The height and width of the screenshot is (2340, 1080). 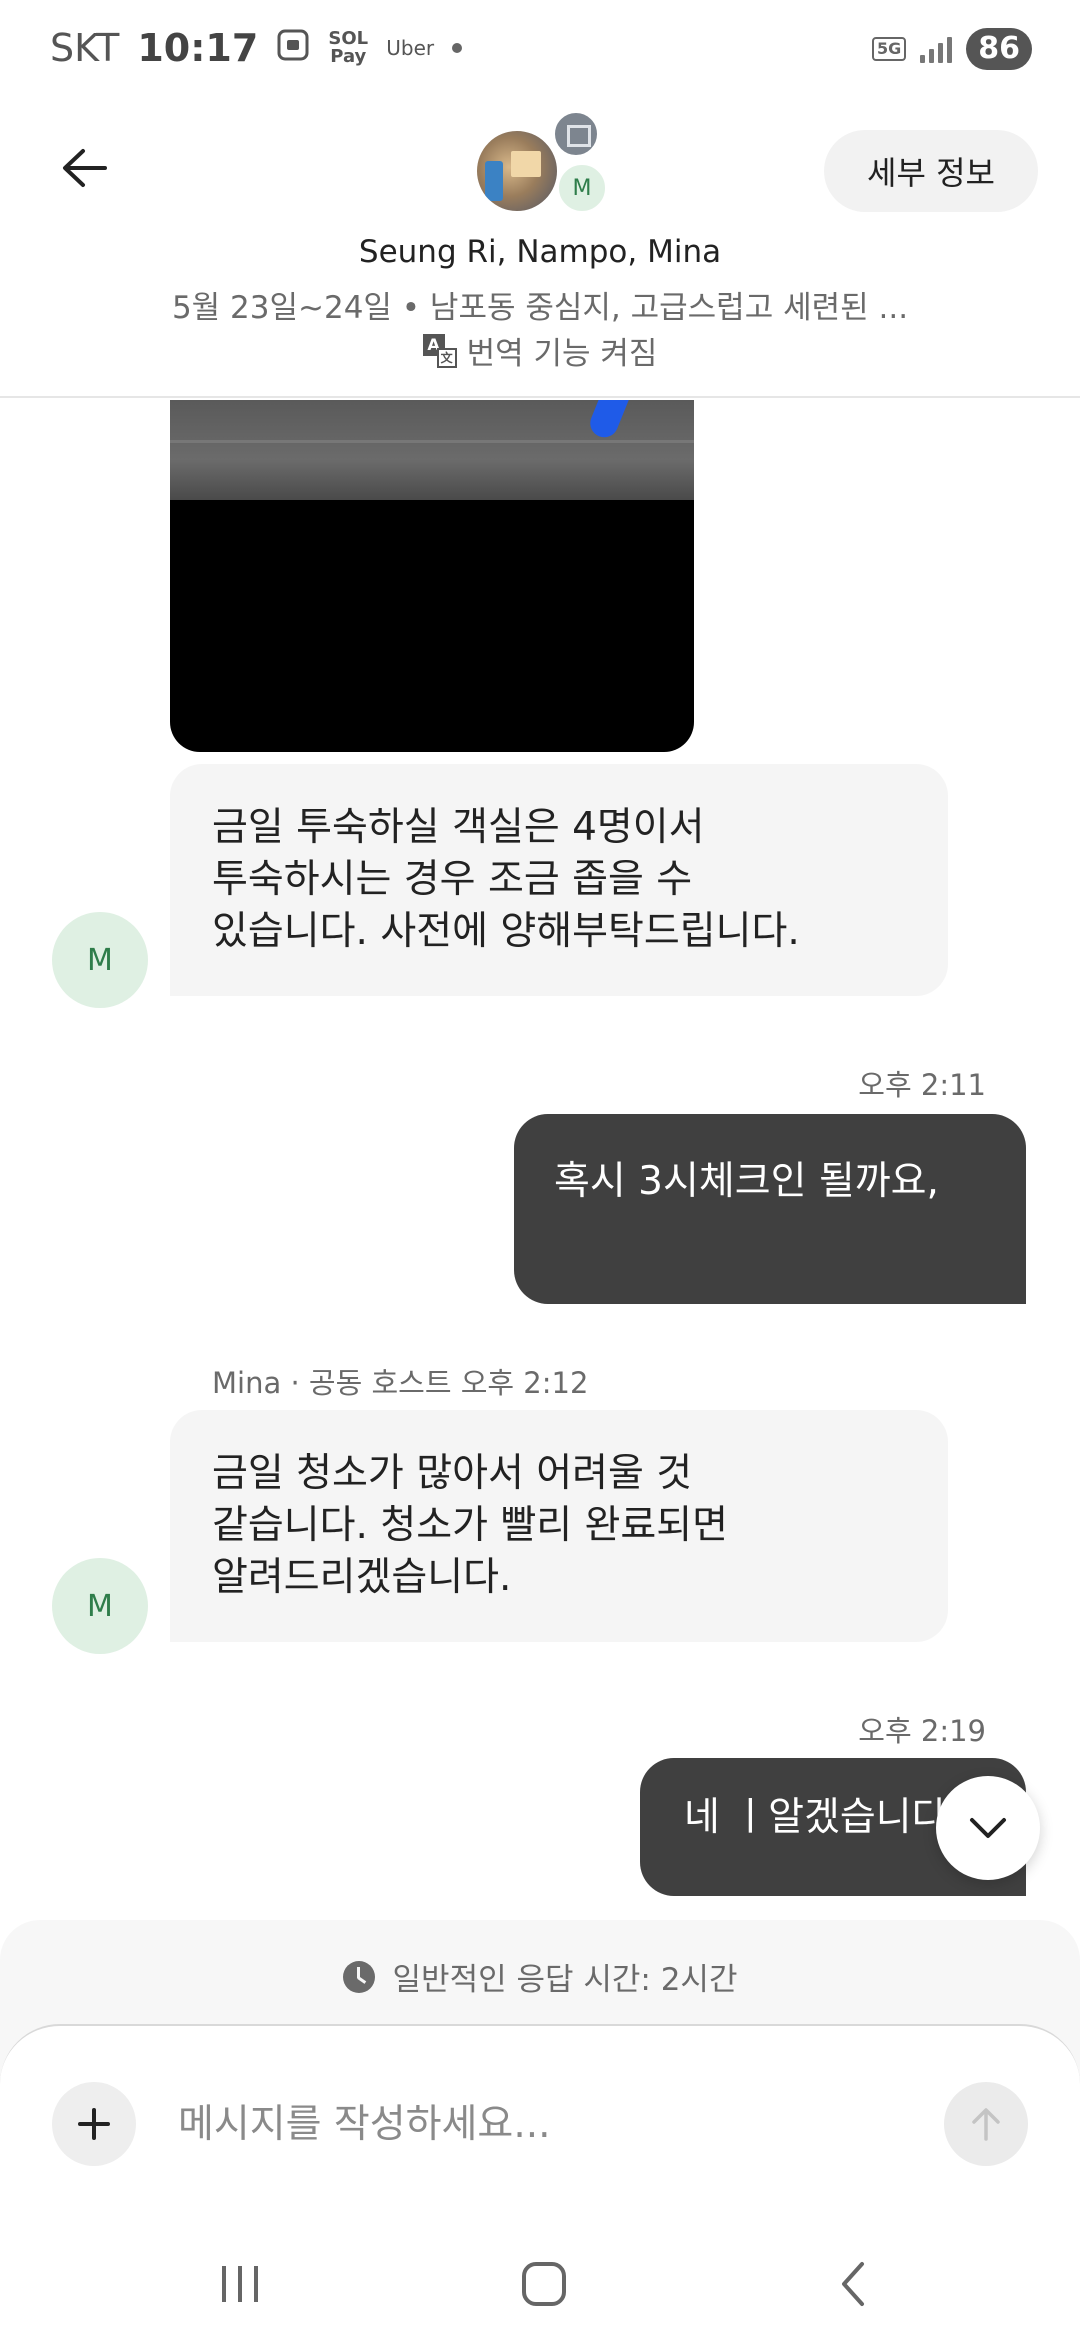 I want to click on status-left: SKT 10:17 SOL Pay Uber, so click(x=256, y=48).